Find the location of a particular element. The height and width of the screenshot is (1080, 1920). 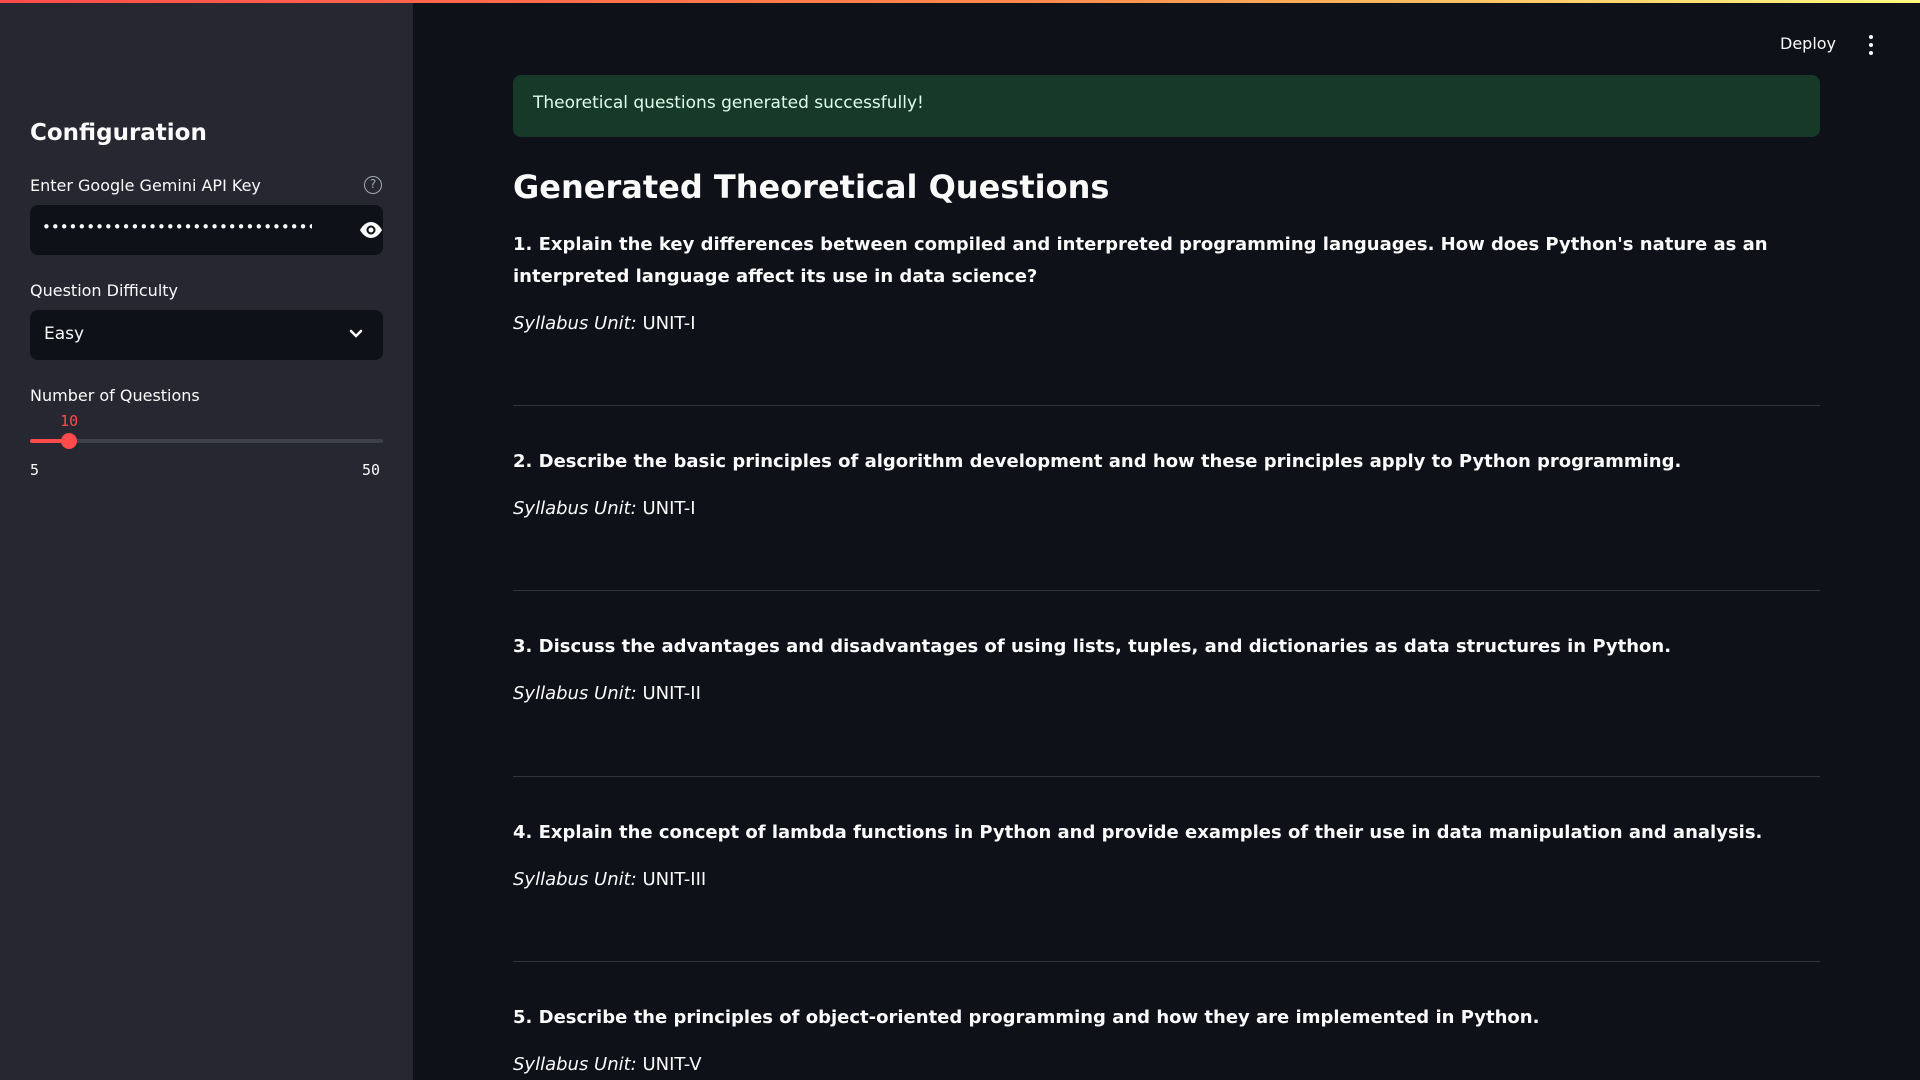

api-key-input: ••••••••••••••••••••••••••••••••••••••• is located at coordinates (206, 230).